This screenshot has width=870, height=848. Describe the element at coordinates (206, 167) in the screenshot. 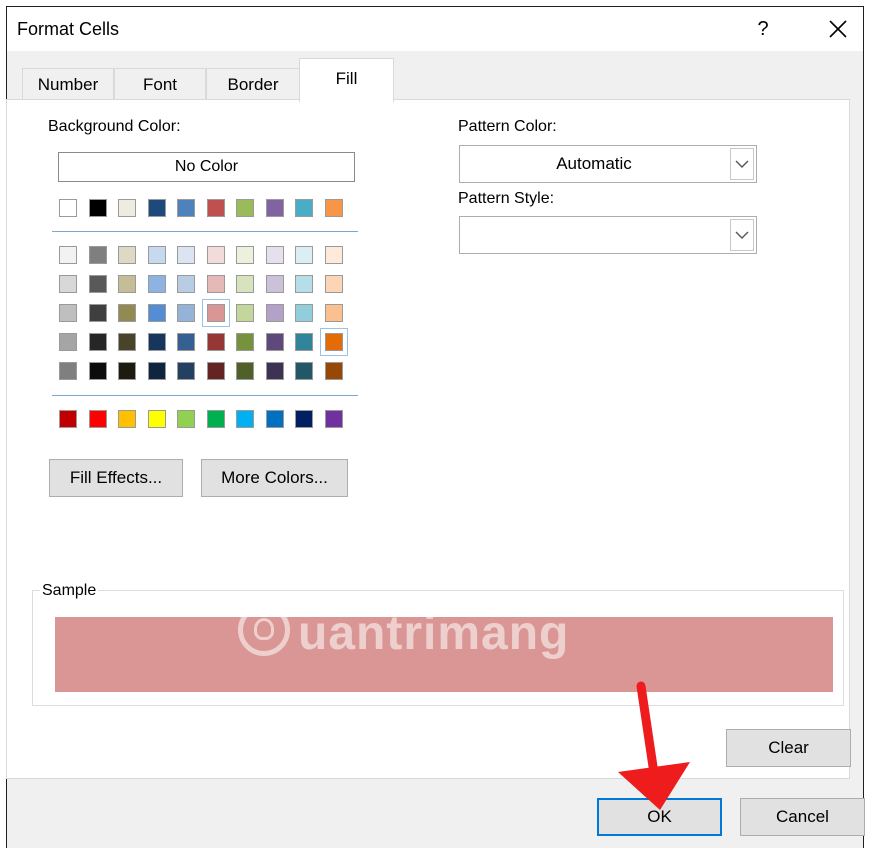

I see `no-color-button: No Color` at that location.